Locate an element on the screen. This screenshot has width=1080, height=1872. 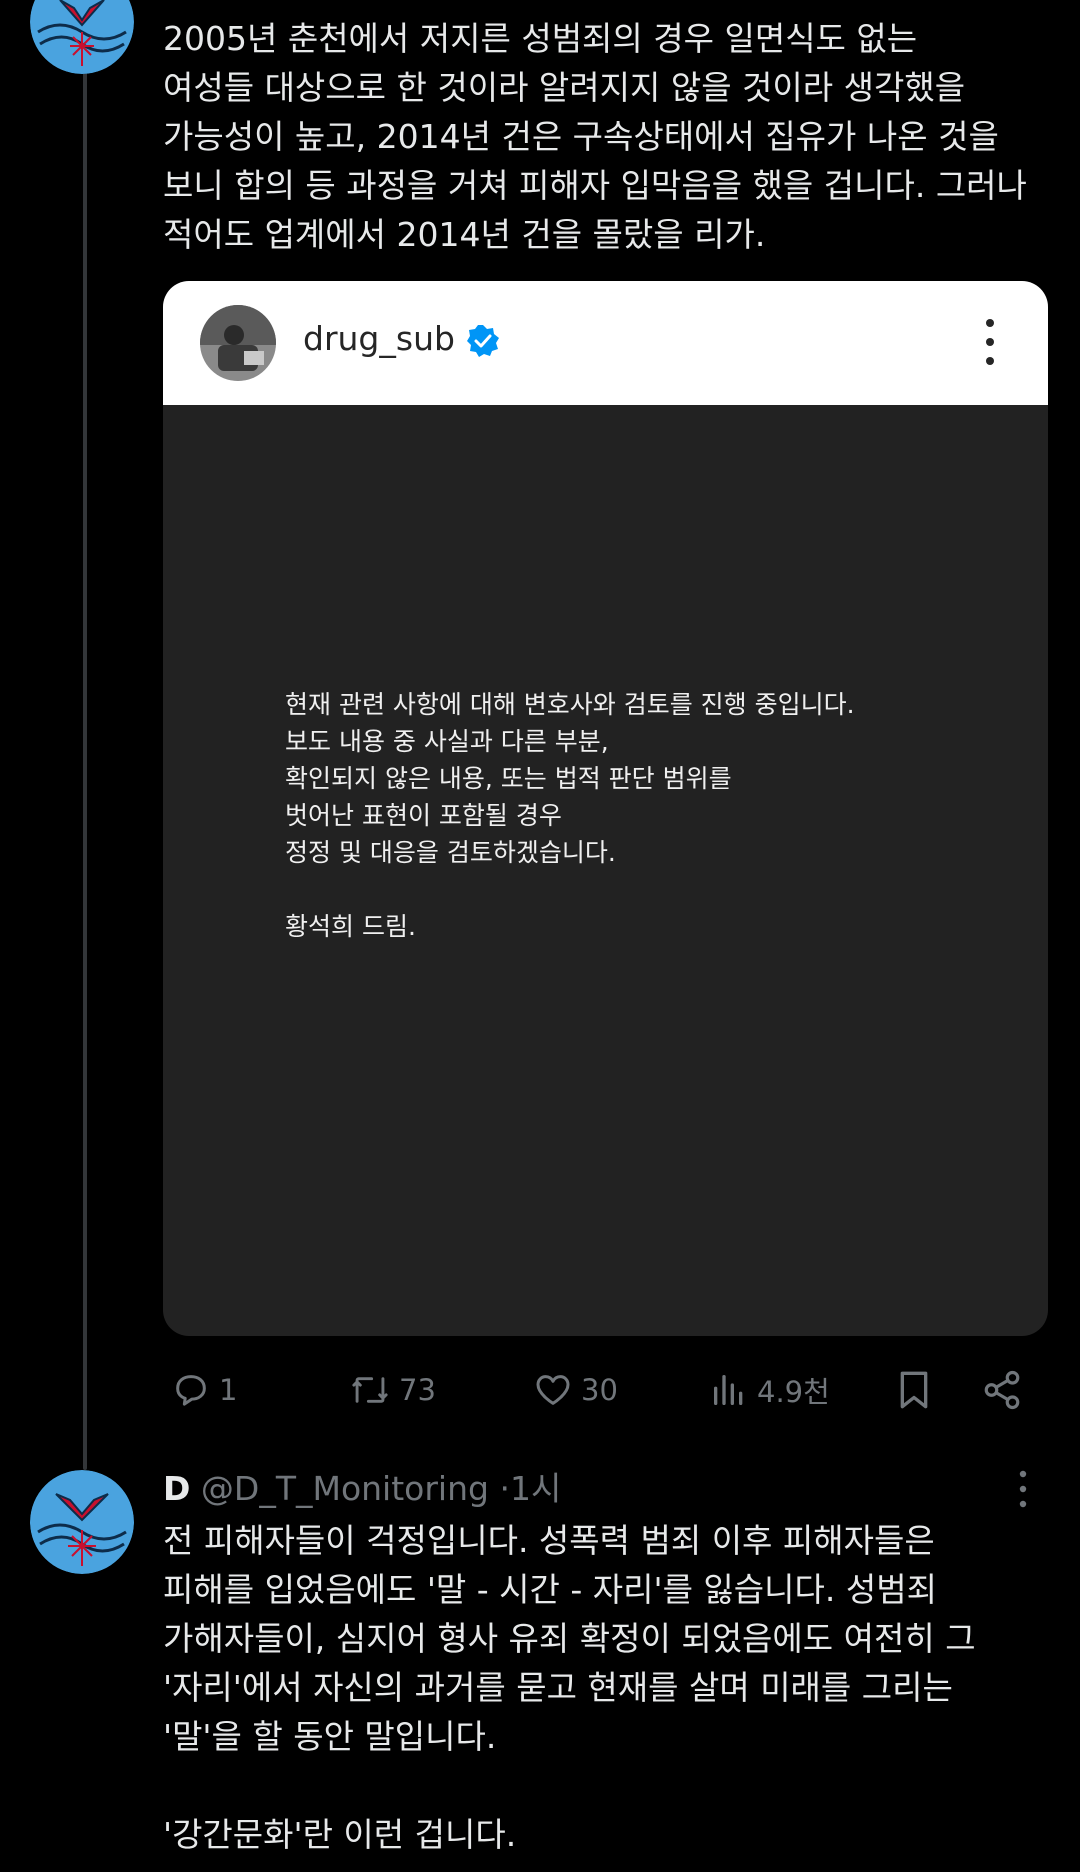
embedded-post-header: drug_sub is located at coordinates (605, 343).